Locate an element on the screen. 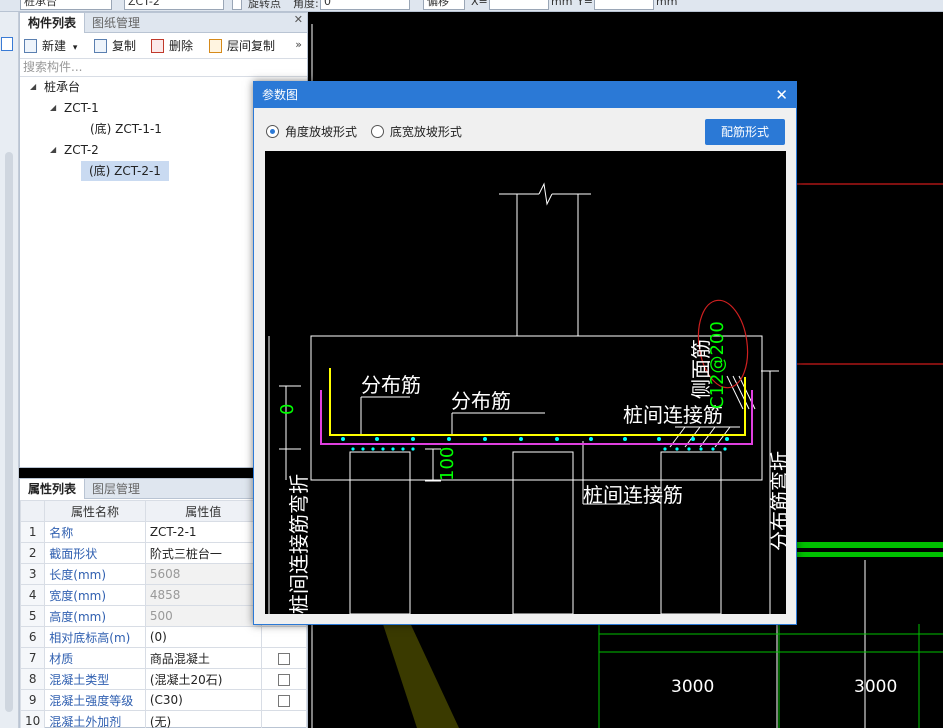 This screenshot has width=943, height=728. floor-copy-button: 层间复制 is located at coordinates (242, 46).